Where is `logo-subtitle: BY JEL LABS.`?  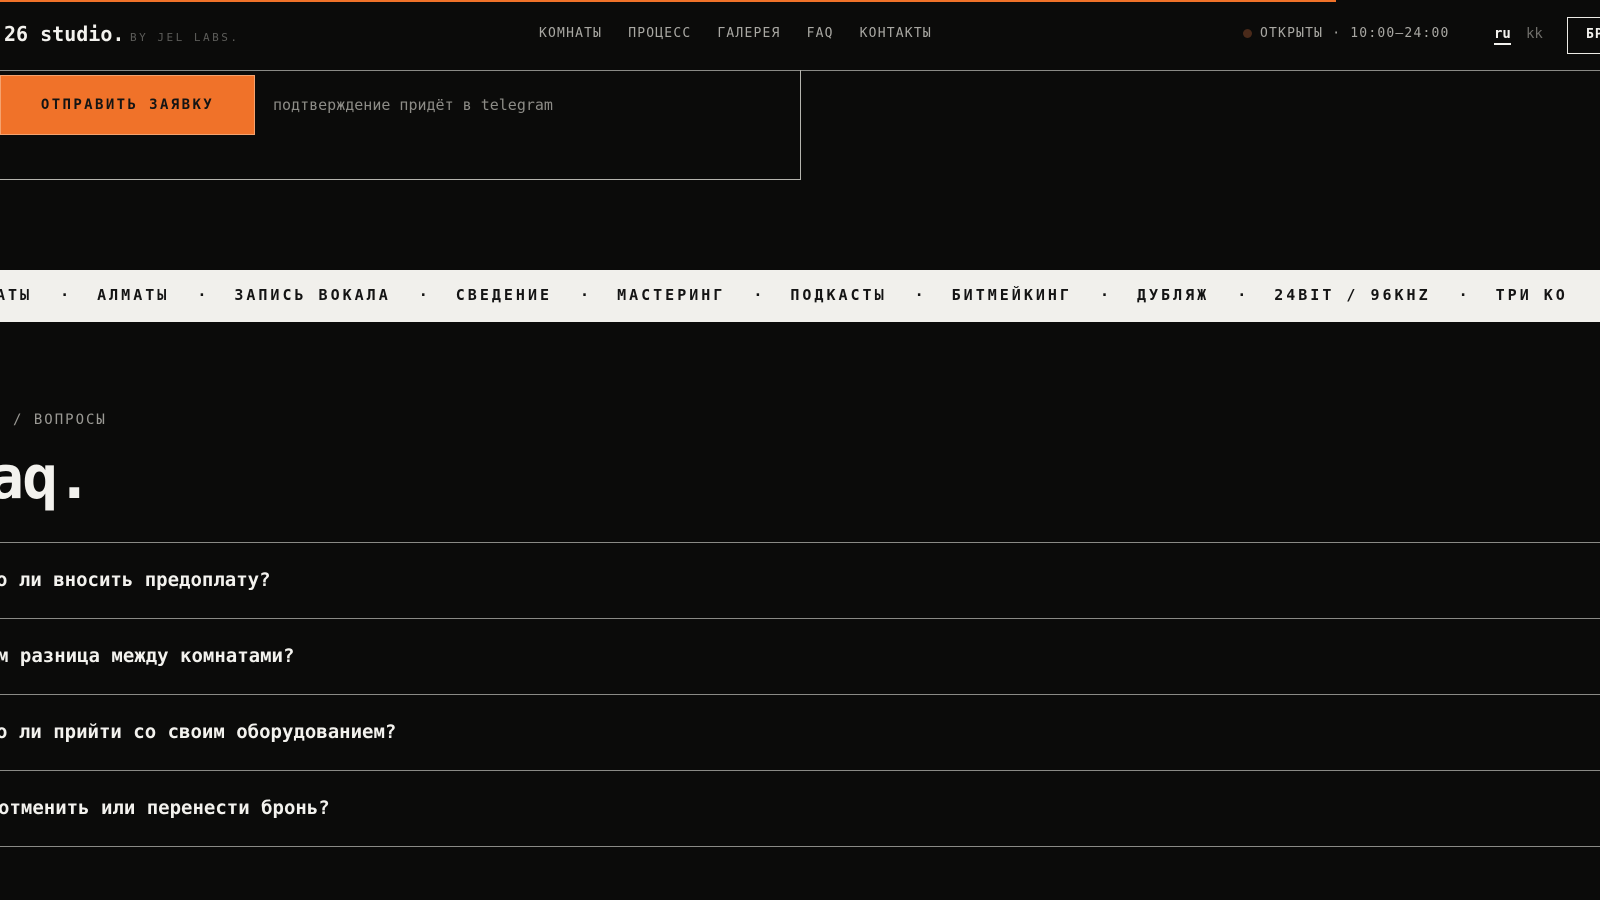 logo-subtitle: BY JEL LABS. is located at coordinates (185, 37).